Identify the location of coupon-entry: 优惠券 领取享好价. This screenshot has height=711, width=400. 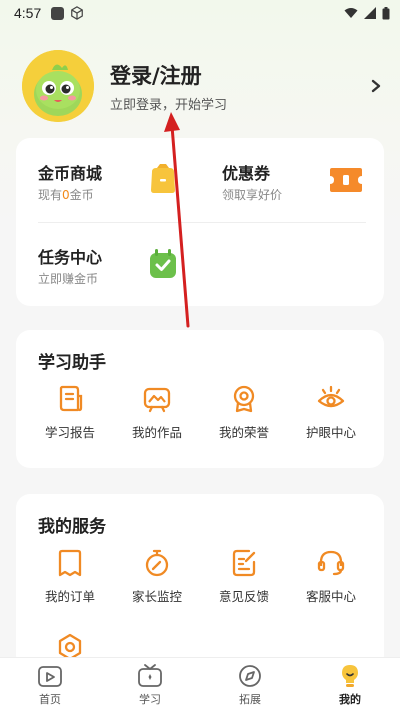
(292, 180).